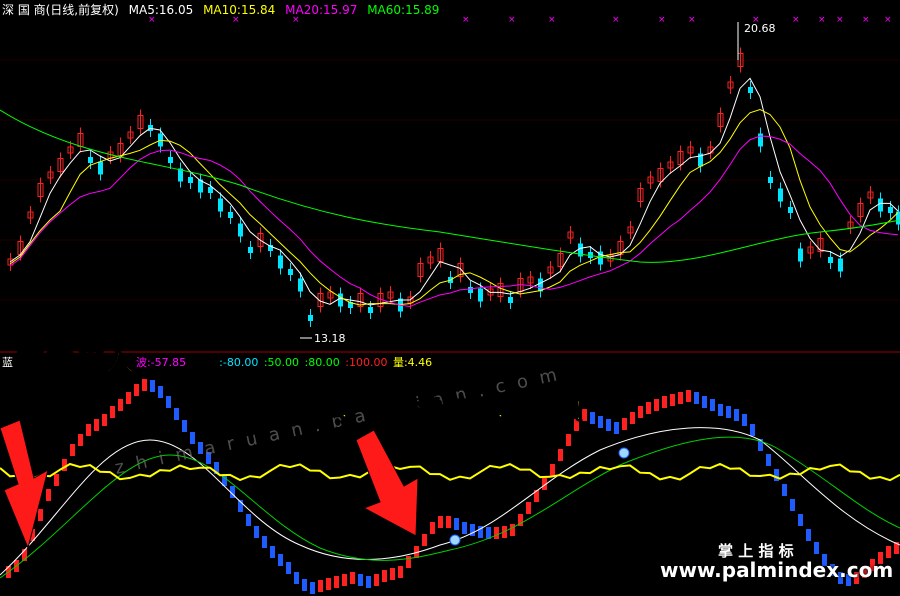  I want to click on level-neg80: :-80.00, so click(239, 362).